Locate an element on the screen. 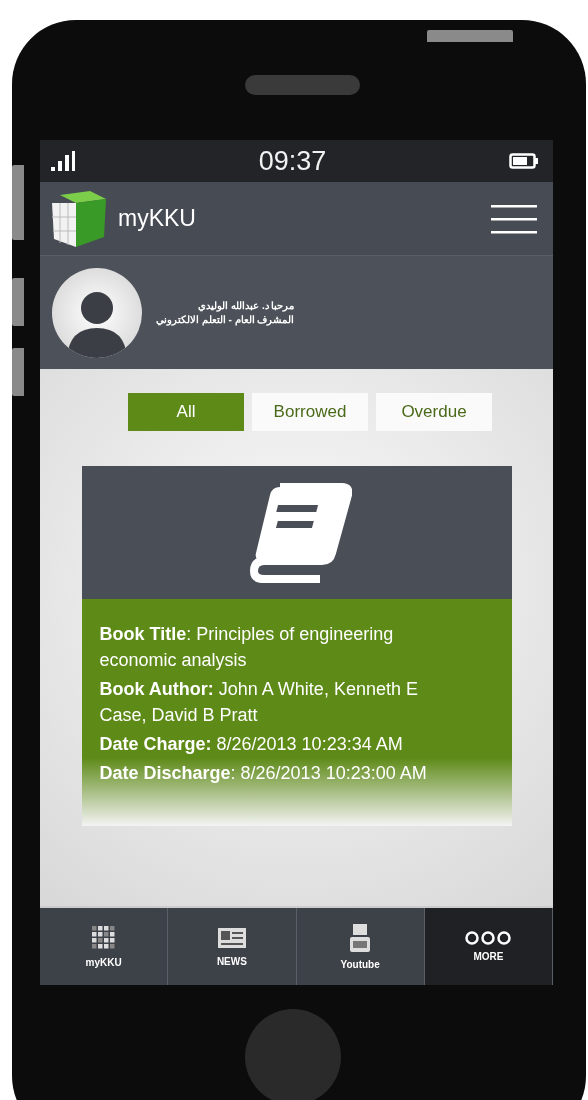 The image size is (588, 1100). nav-tab: Youtube is located at coordinates (360, 946).